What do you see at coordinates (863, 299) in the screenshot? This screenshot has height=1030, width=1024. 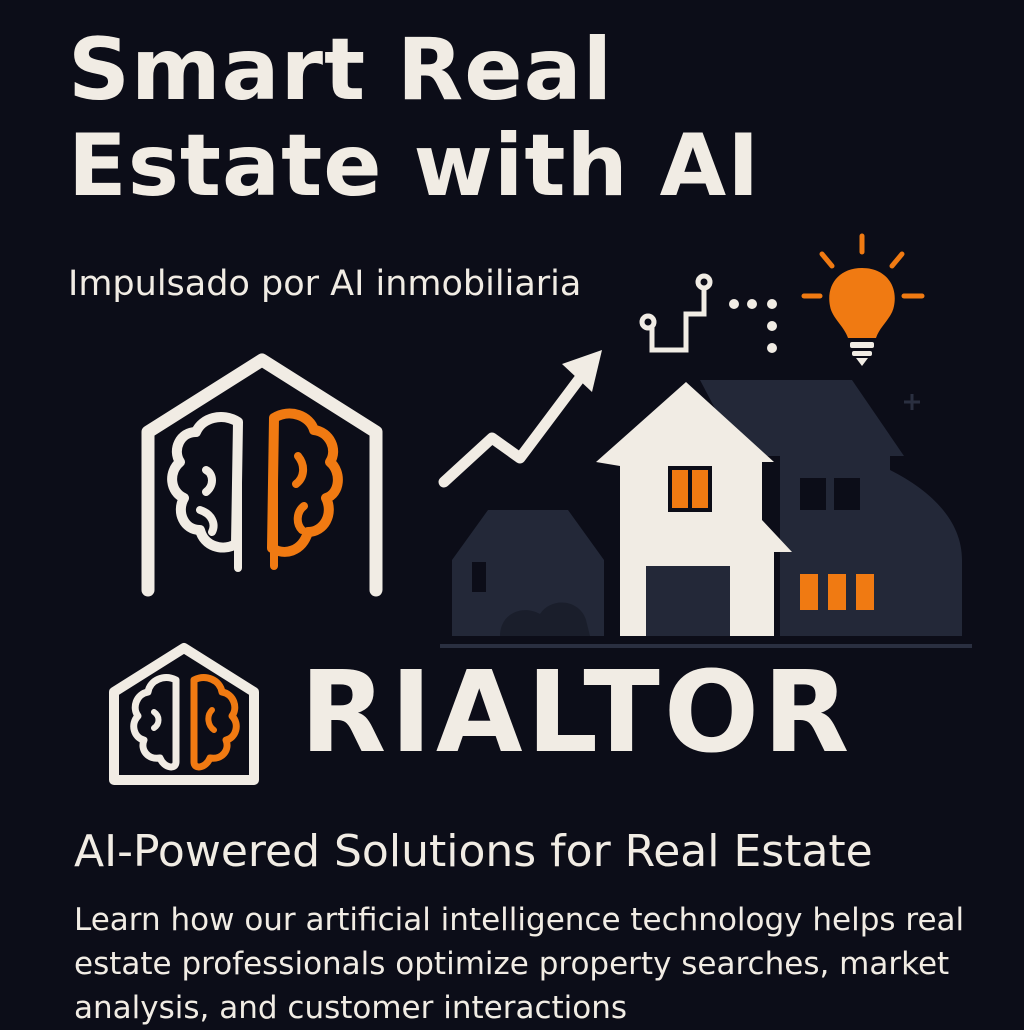 I see `lightbulb-icon` at bounding box center [863, 299].